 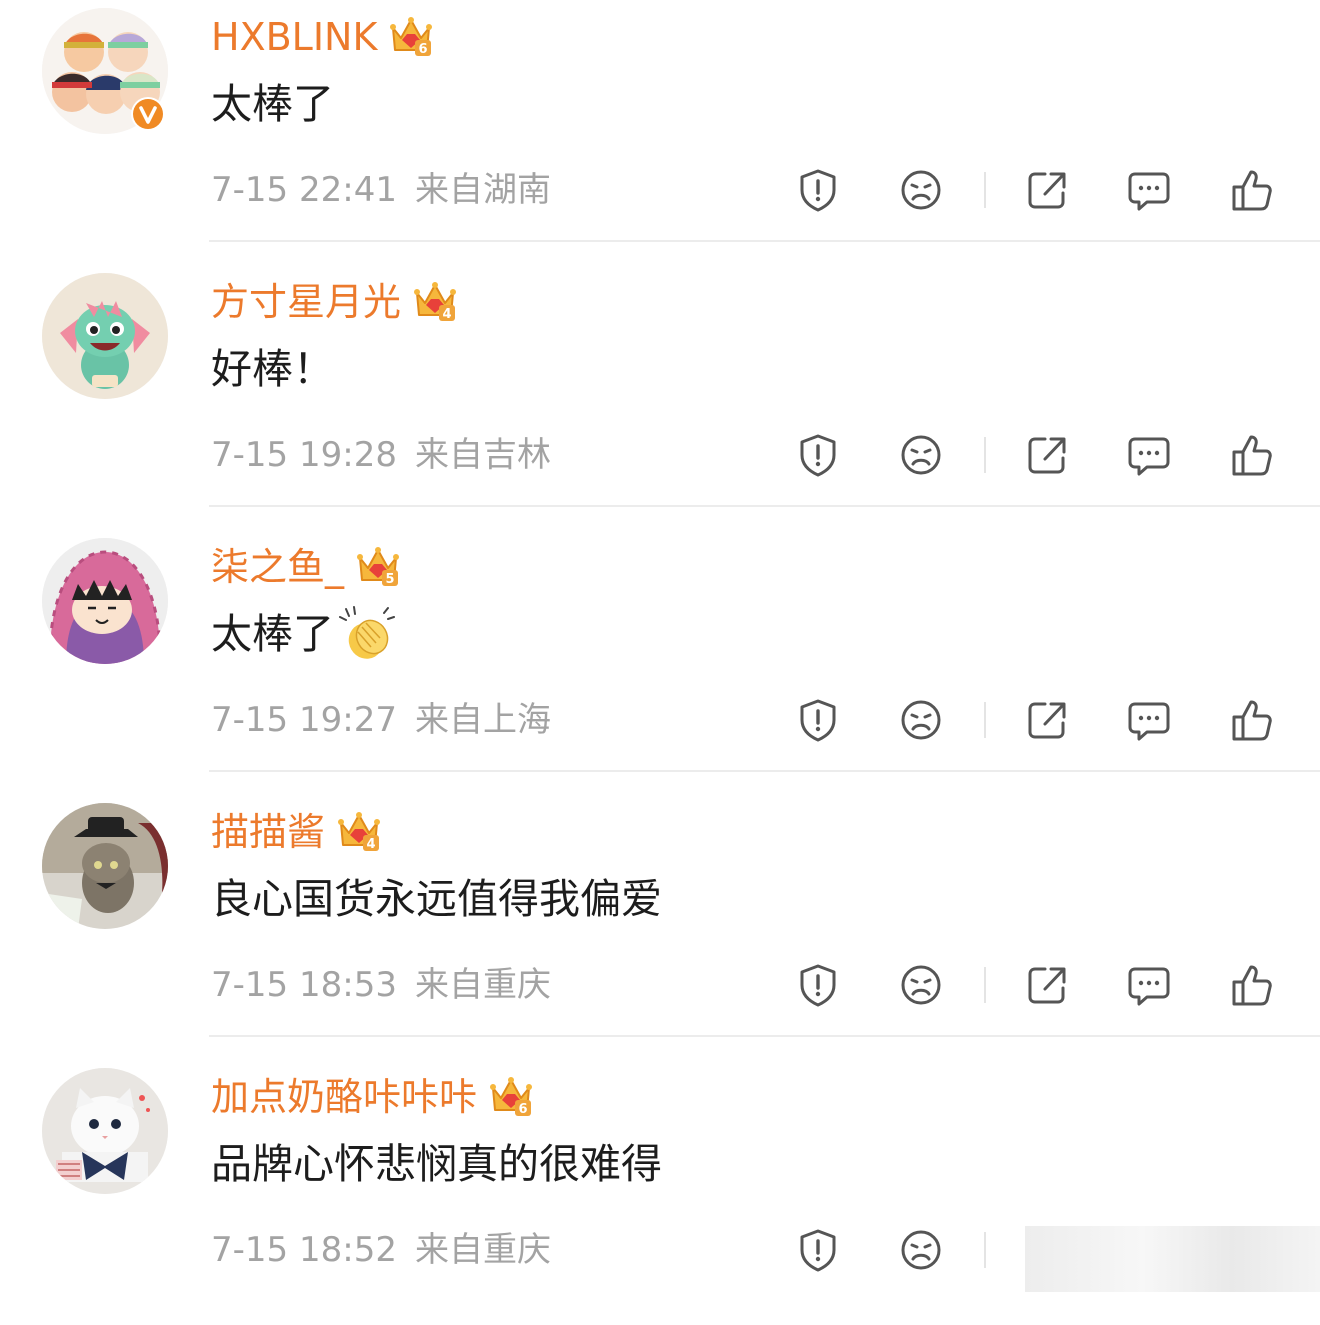 What do you see at coordinates (304, 190) in the screenshot?
I see `comment-time: 7-15 22:41` at bounding box center [304, 190].